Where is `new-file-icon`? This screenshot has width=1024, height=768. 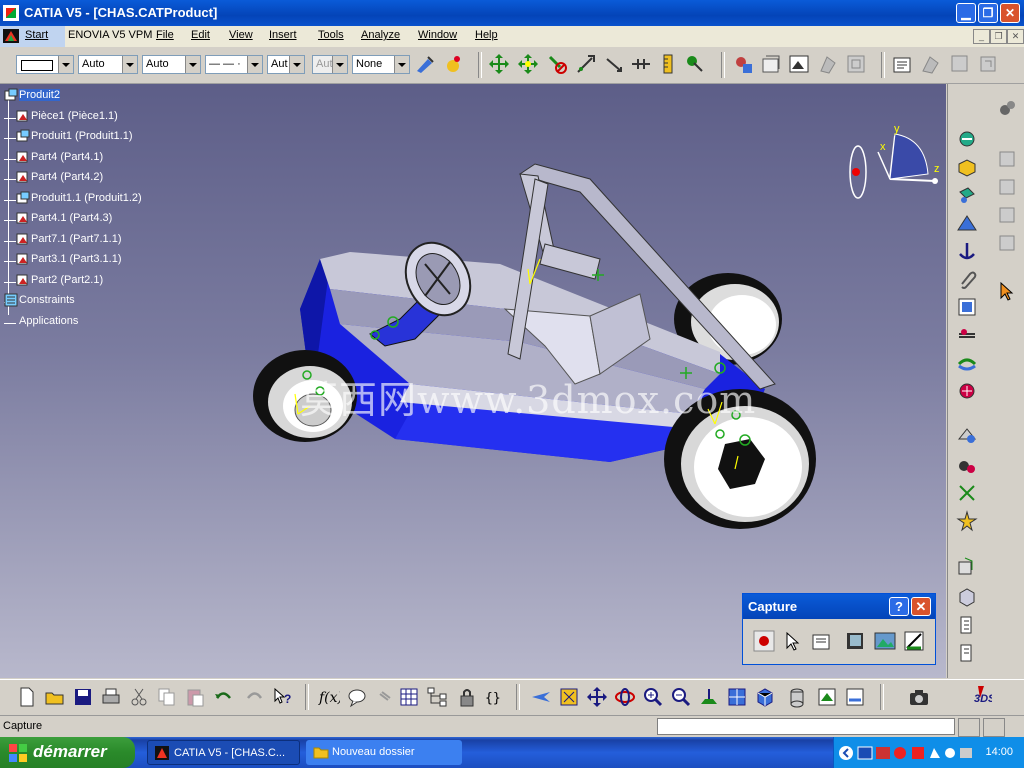 new-file-icon is located at coordinates (27, 697).